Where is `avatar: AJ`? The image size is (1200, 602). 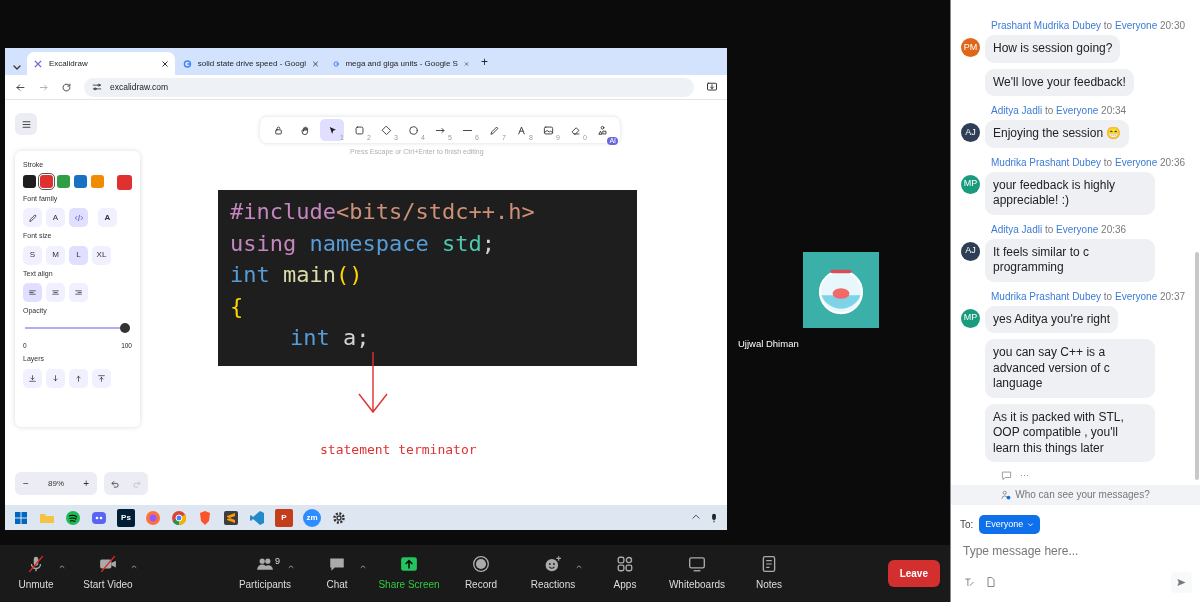 avatar: AJ is located at coordinates (970, 251).